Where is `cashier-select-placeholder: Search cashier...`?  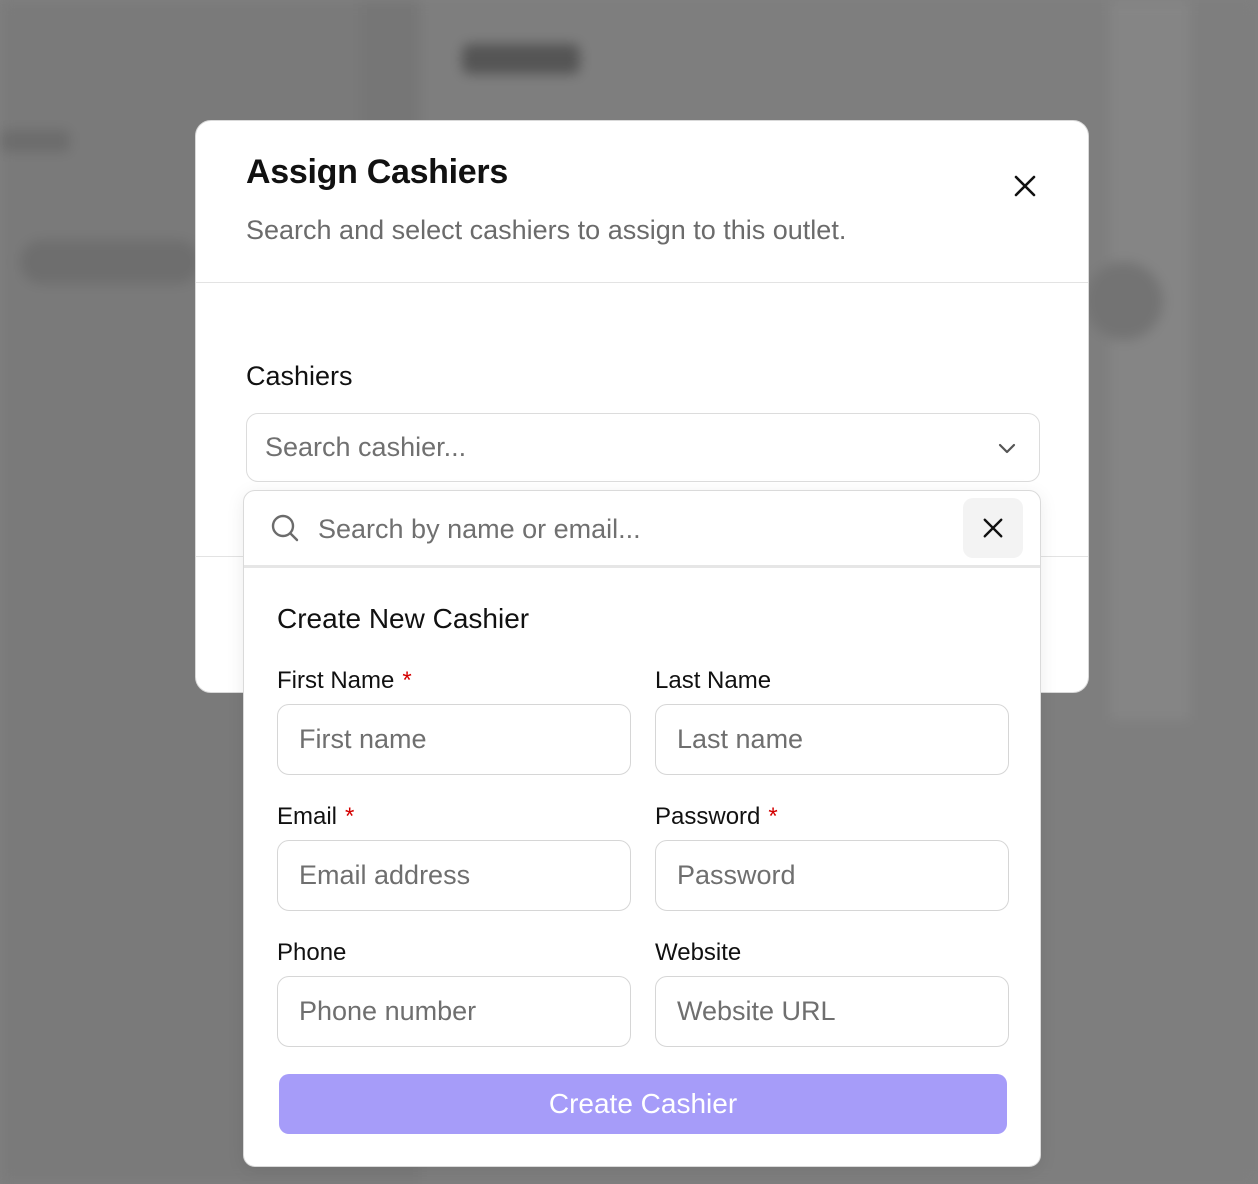
cashier-select-placeholder: Search cashier... is located at coordinates (366, 447).